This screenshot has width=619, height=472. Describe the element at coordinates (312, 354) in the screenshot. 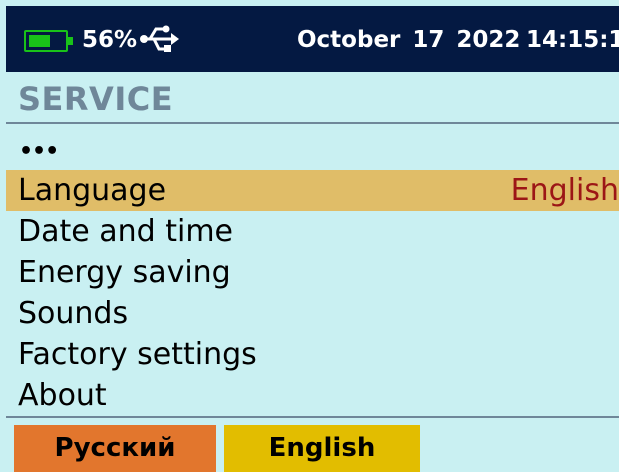

I see `menu-item-factory-settings: Factory settings` at that location.